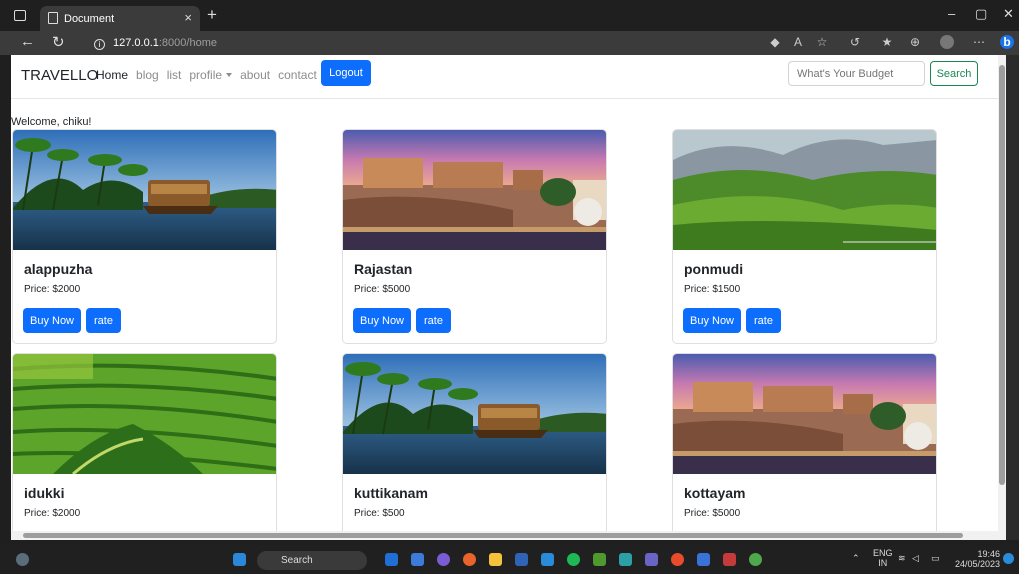 Image resolution: width=1019 pixels, height=574 pixels. What do you see at coordinates (775, 42) in the screenshot?
I see `tag-icon: ◆` at bounding box center [775, 42].